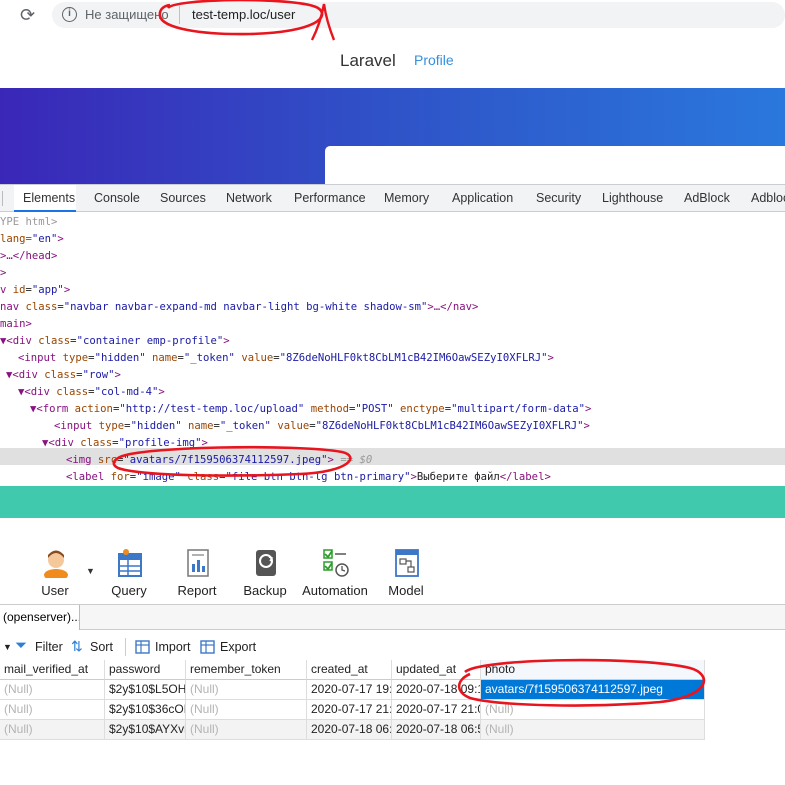 This screenshot has width=785, height=785. What do you see at coordinates (249, 198) in the screenshot?
I see `tab-network: Network` at bounding box center [249, 198].